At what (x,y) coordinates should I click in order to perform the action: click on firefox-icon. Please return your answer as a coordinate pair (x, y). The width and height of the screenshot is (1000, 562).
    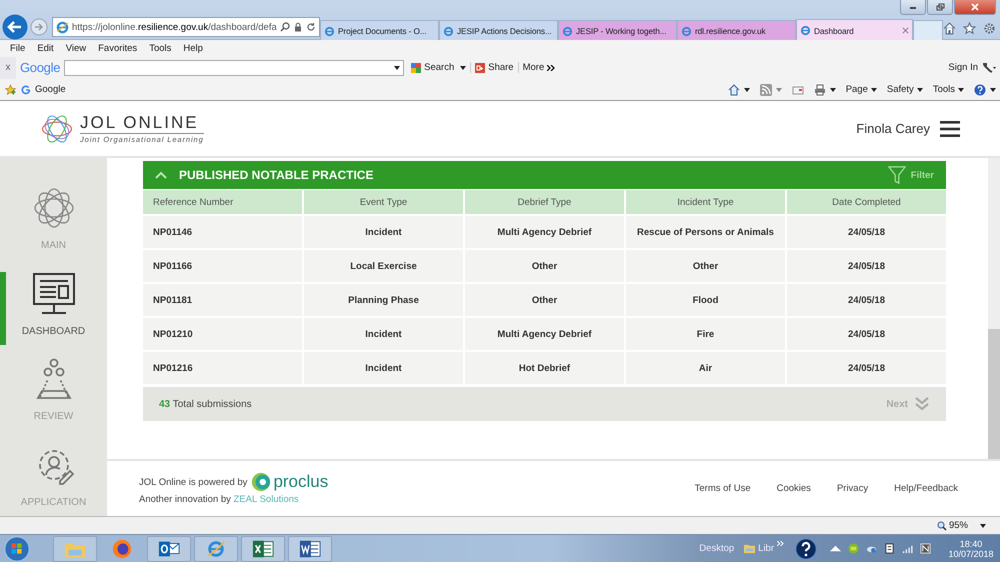
    Looking at the image, I should click on (122, 548).